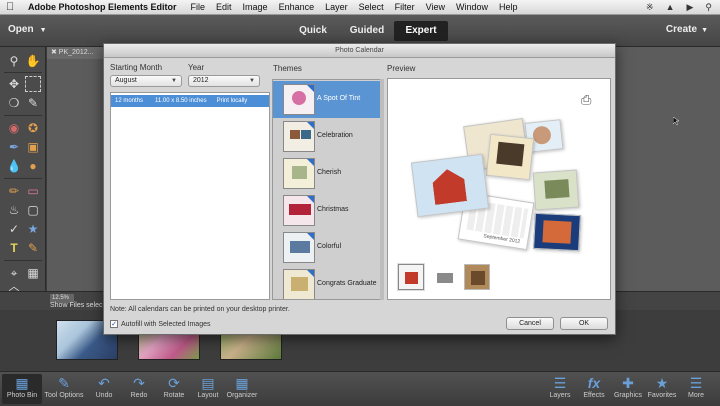 The height and width of the screenshot is (406, 720). I want to click on starting-month-label: Starting Month, so click(136, 67).